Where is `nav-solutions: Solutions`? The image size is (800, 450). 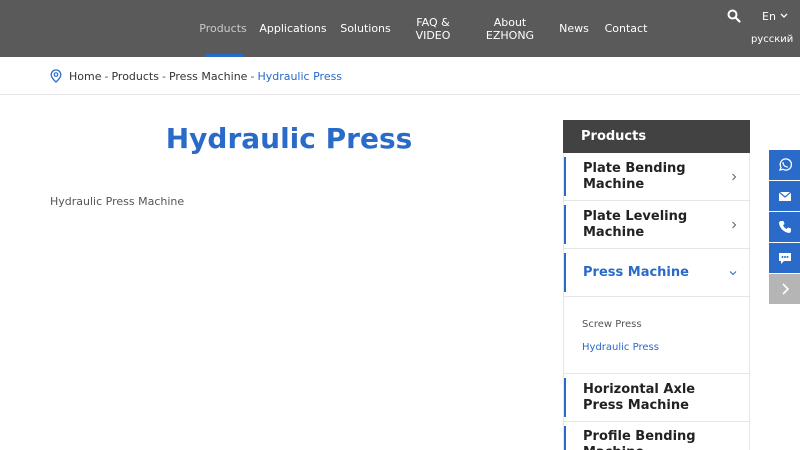
nav-solutions: Solutions is located at coordinates (365, 28).